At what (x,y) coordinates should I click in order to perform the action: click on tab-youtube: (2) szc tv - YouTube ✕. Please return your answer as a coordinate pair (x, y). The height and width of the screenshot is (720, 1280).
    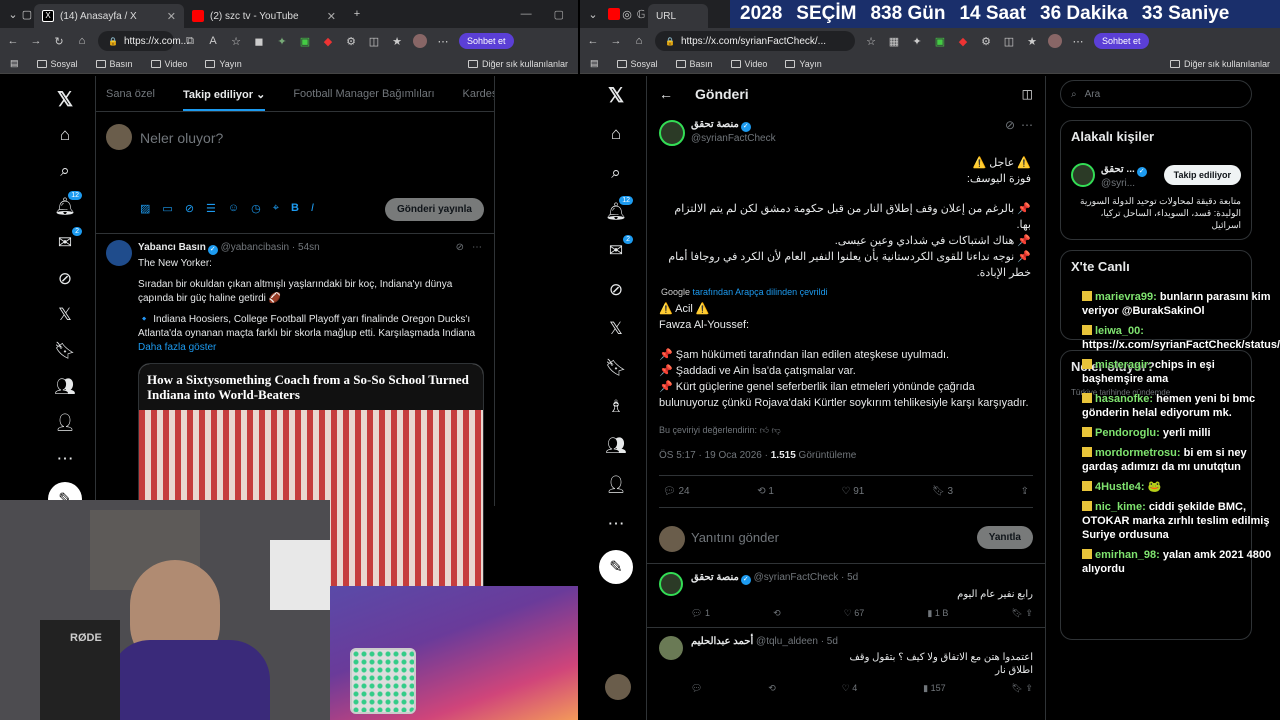
    Looking at the image, I should click on (264, 16).